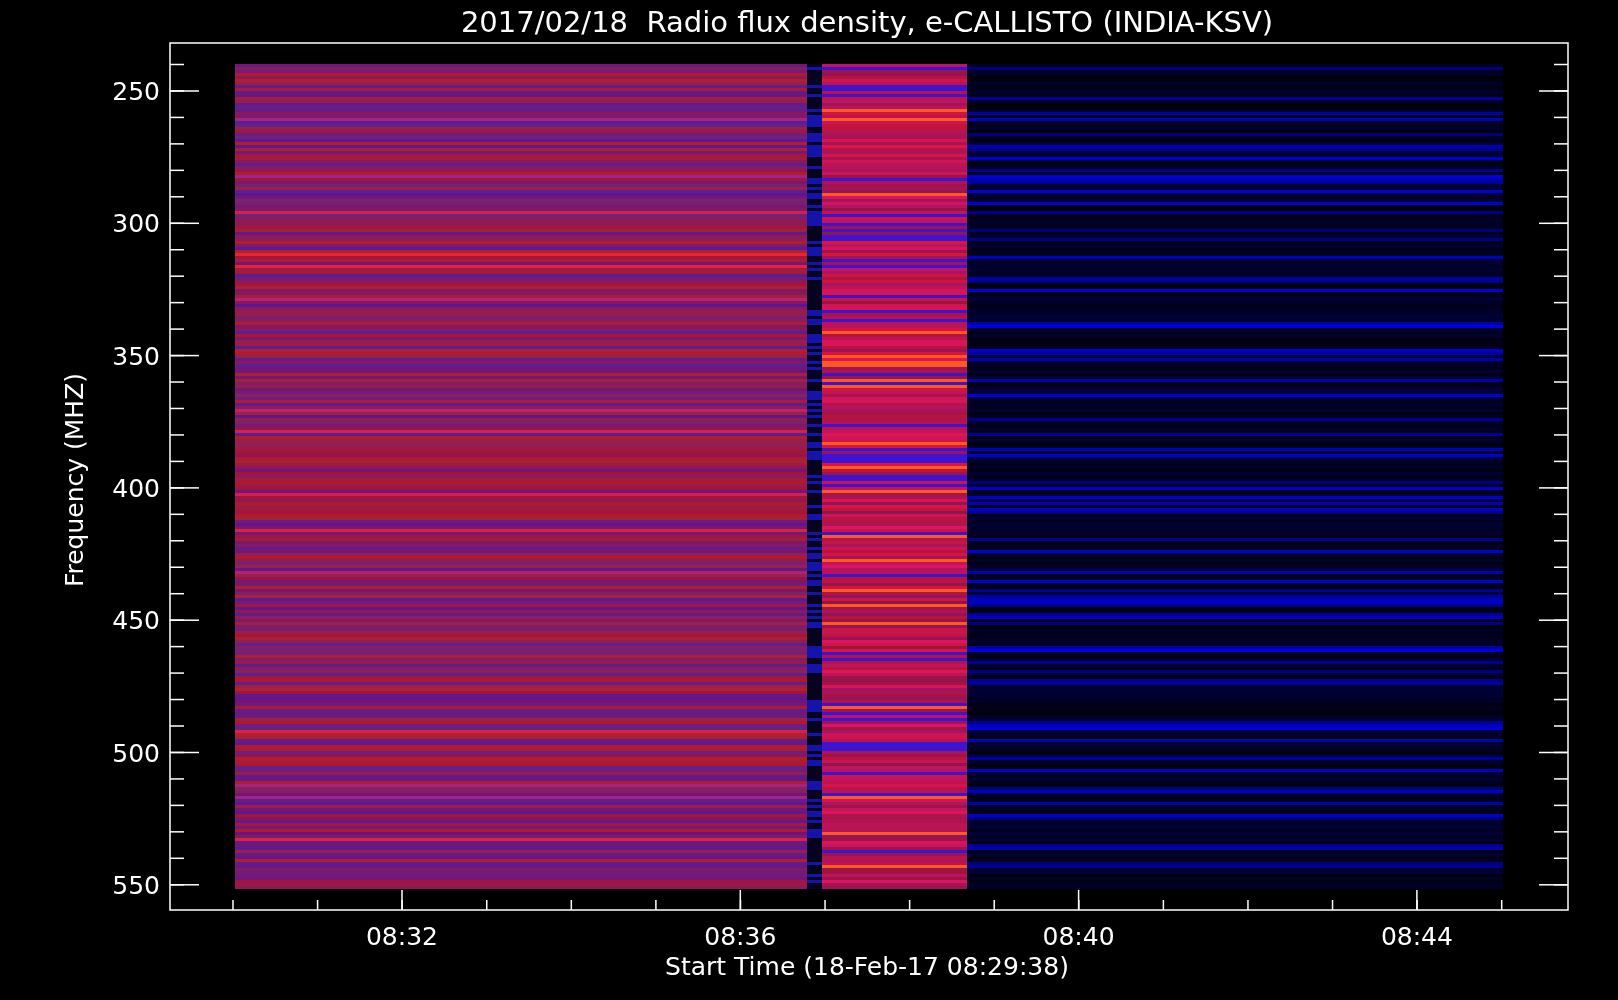  I want to click on y-tick-label: 500, so click(136, 753).